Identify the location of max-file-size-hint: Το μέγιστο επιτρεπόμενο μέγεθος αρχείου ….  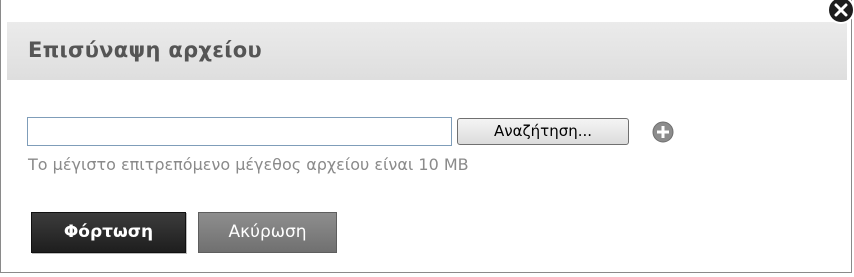
(248, 164).